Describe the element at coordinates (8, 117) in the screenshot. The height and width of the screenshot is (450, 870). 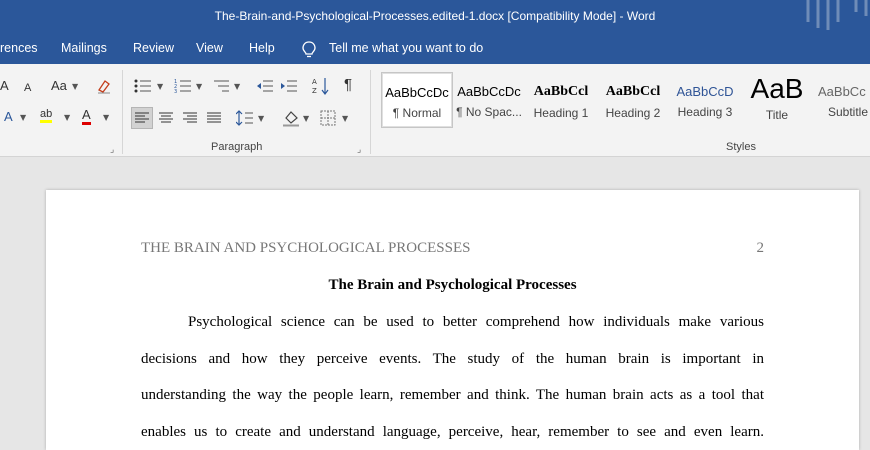
I see `text-effects-button: A` at that location.